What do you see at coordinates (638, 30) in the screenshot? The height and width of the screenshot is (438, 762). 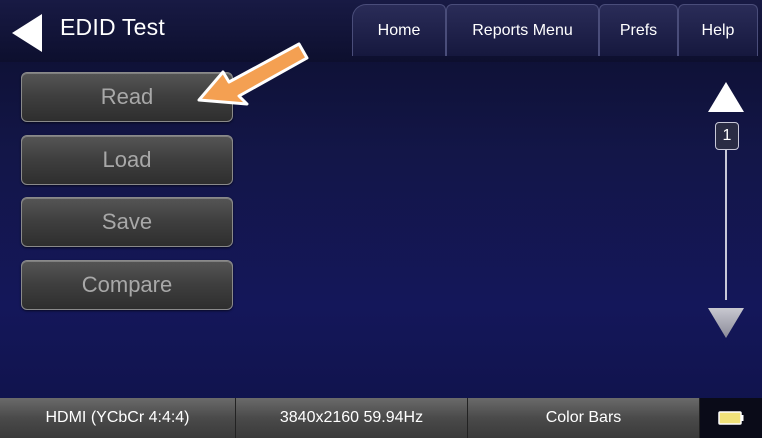 I see `tab-prefs: Prefs` at bounding box center [638, 30].